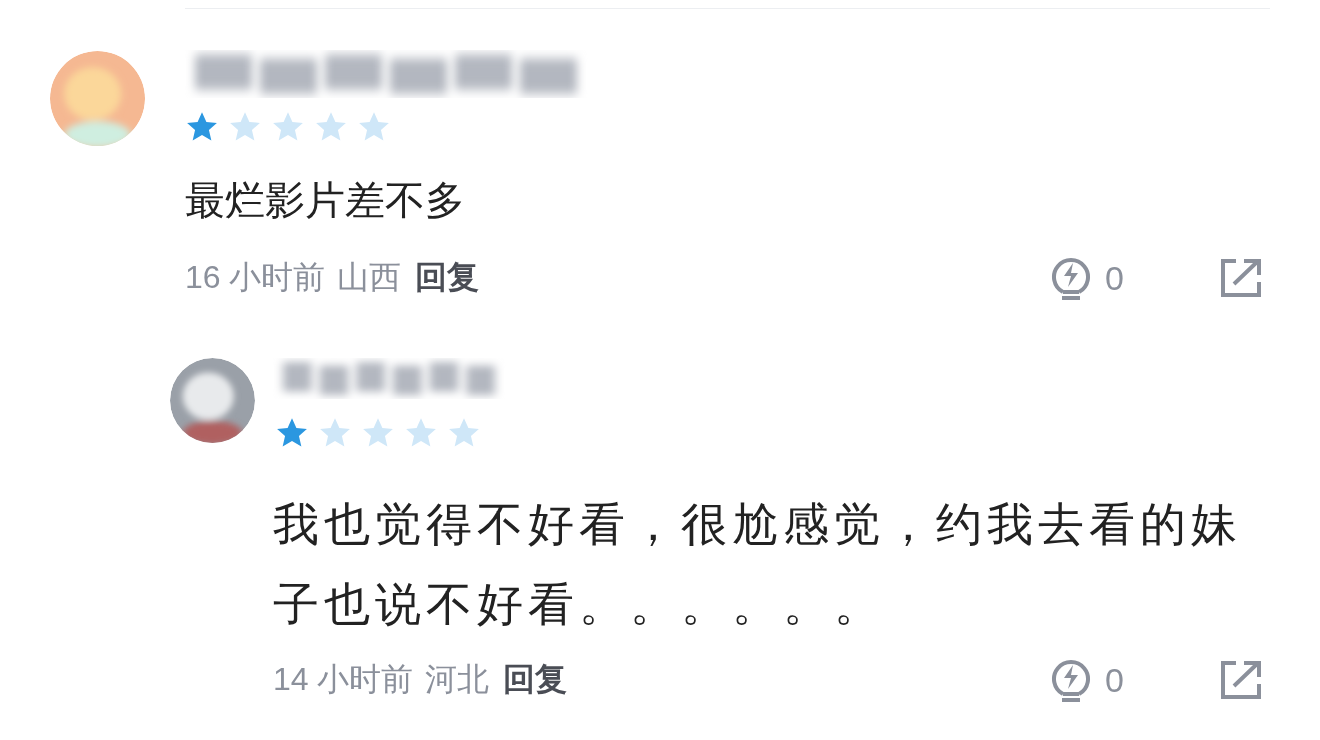 The image size is (1320, 740). I want to click on comment-location: 山西, so click(369, 277).